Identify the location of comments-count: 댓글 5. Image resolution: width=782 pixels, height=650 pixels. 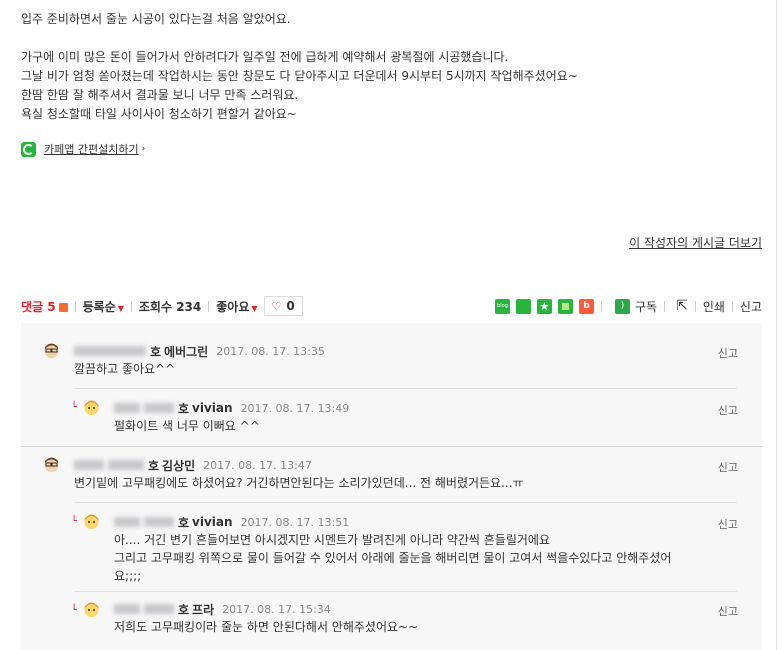
(44, 306).